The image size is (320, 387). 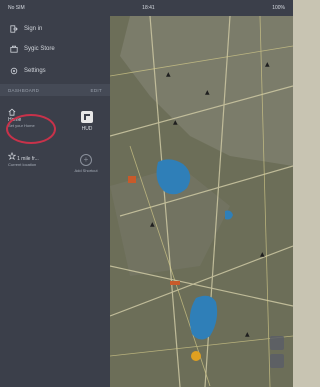 What do you see at coordinates (32, 159) in the screenshot?
I see `tile-recent: 1 mile fr... Current location` at bounding box center [32, 159].